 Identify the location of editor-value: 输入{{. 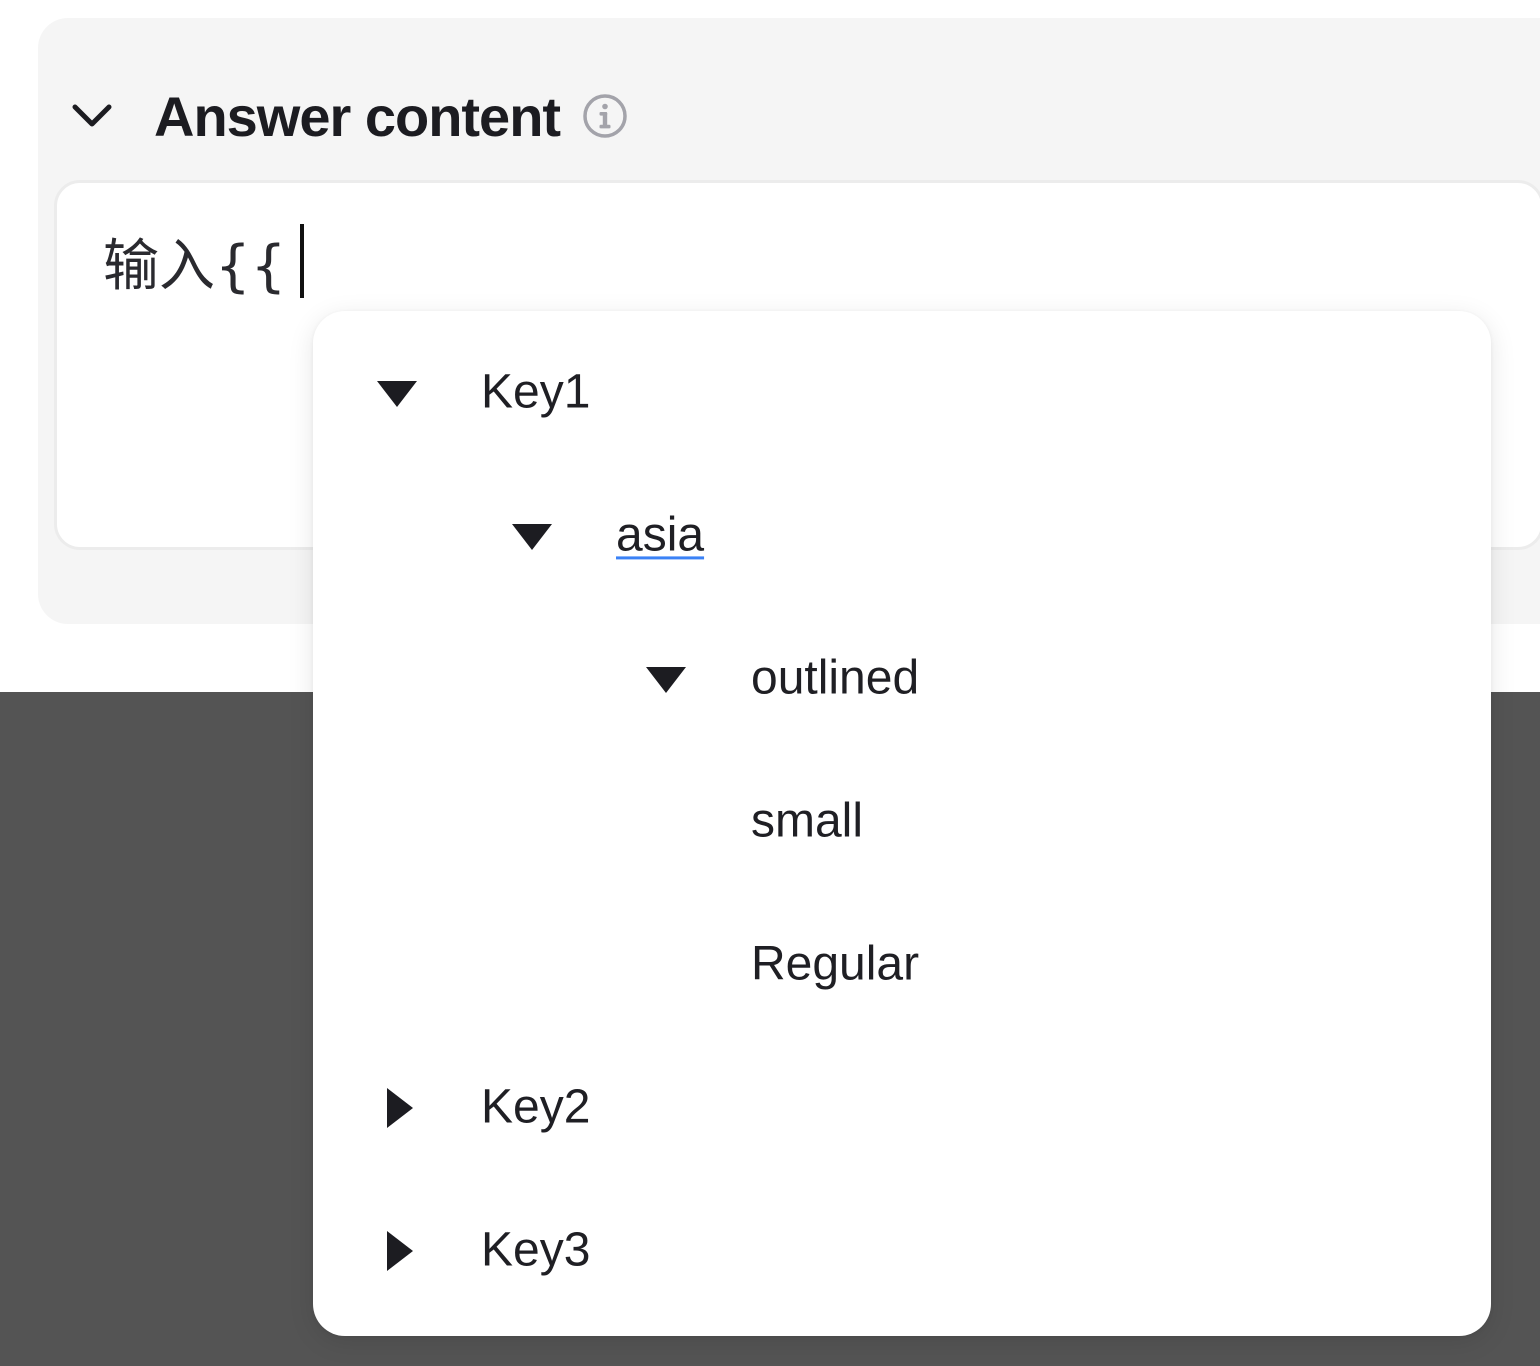
(195, 266).